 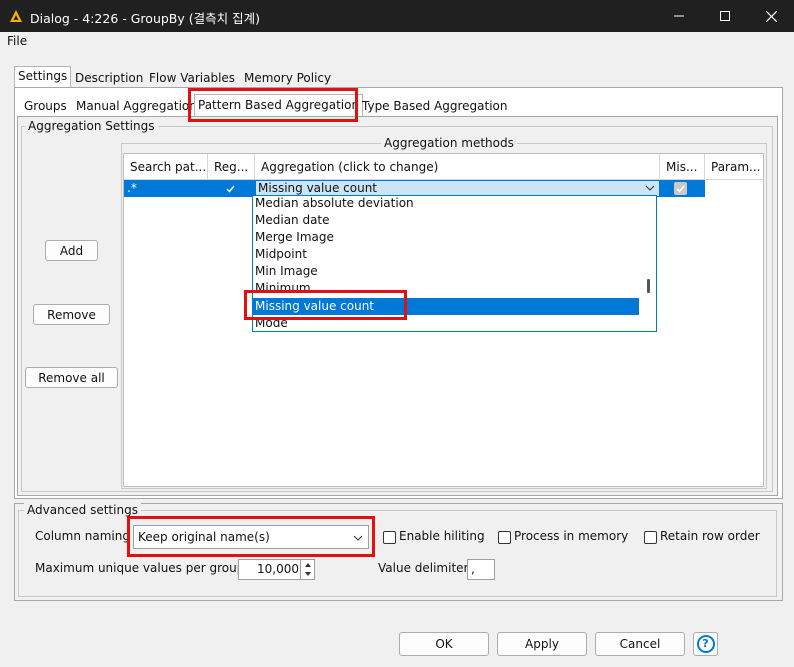 What do you see at coordinates (71, 377) in the screenshot?
I see `remove-all-button: Remove all` at bounding box center [71, 377].